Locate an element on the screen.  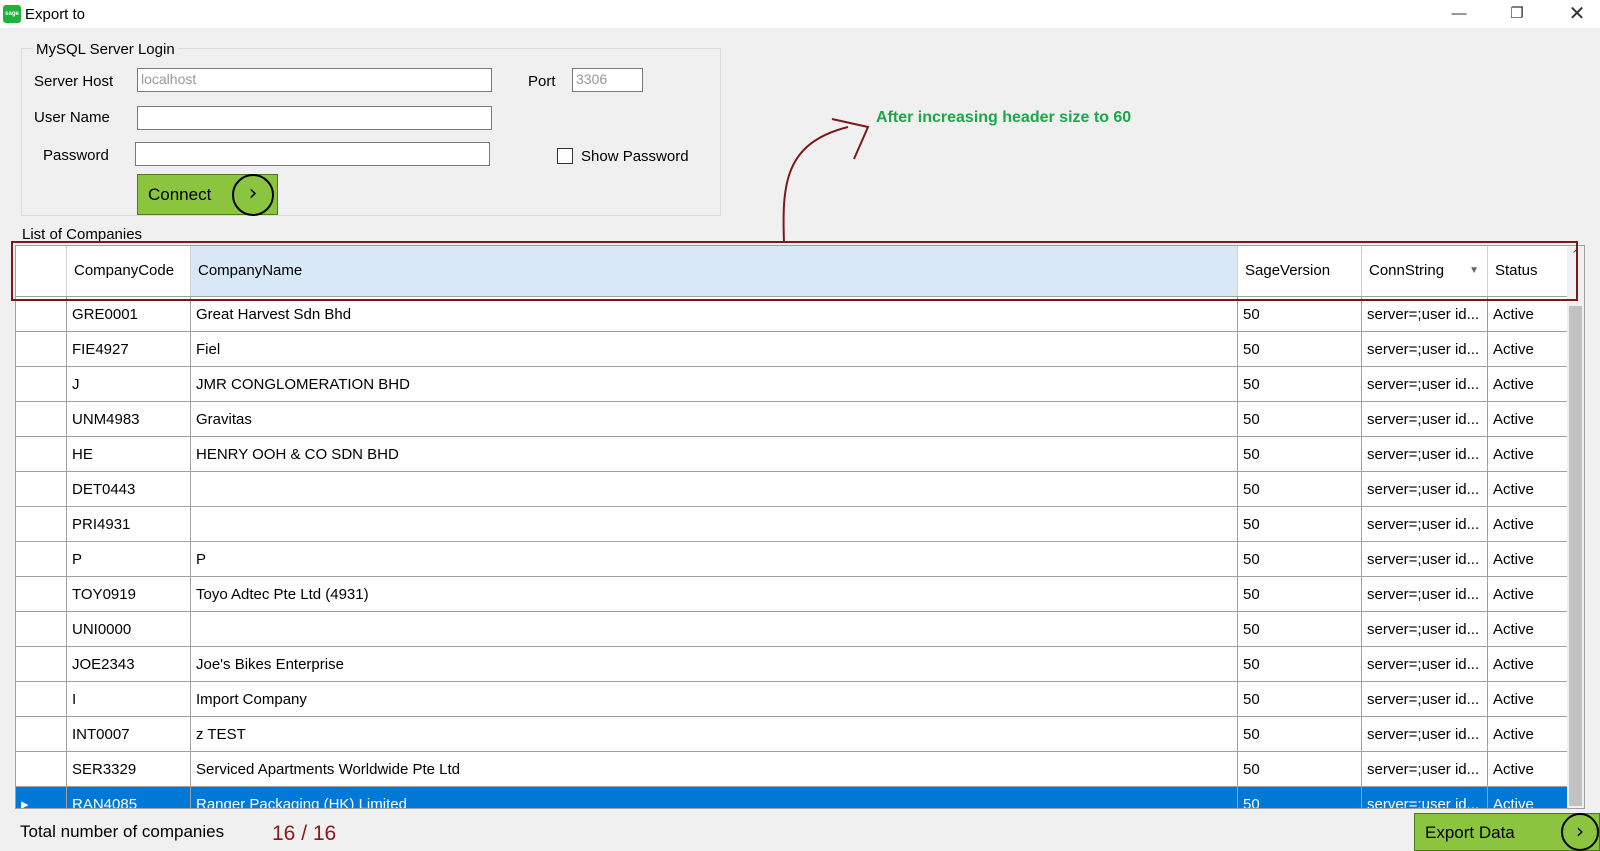
table-row: FIE4927 Fiel 50 server=;user id... Active is located at coordinates (800, 349).